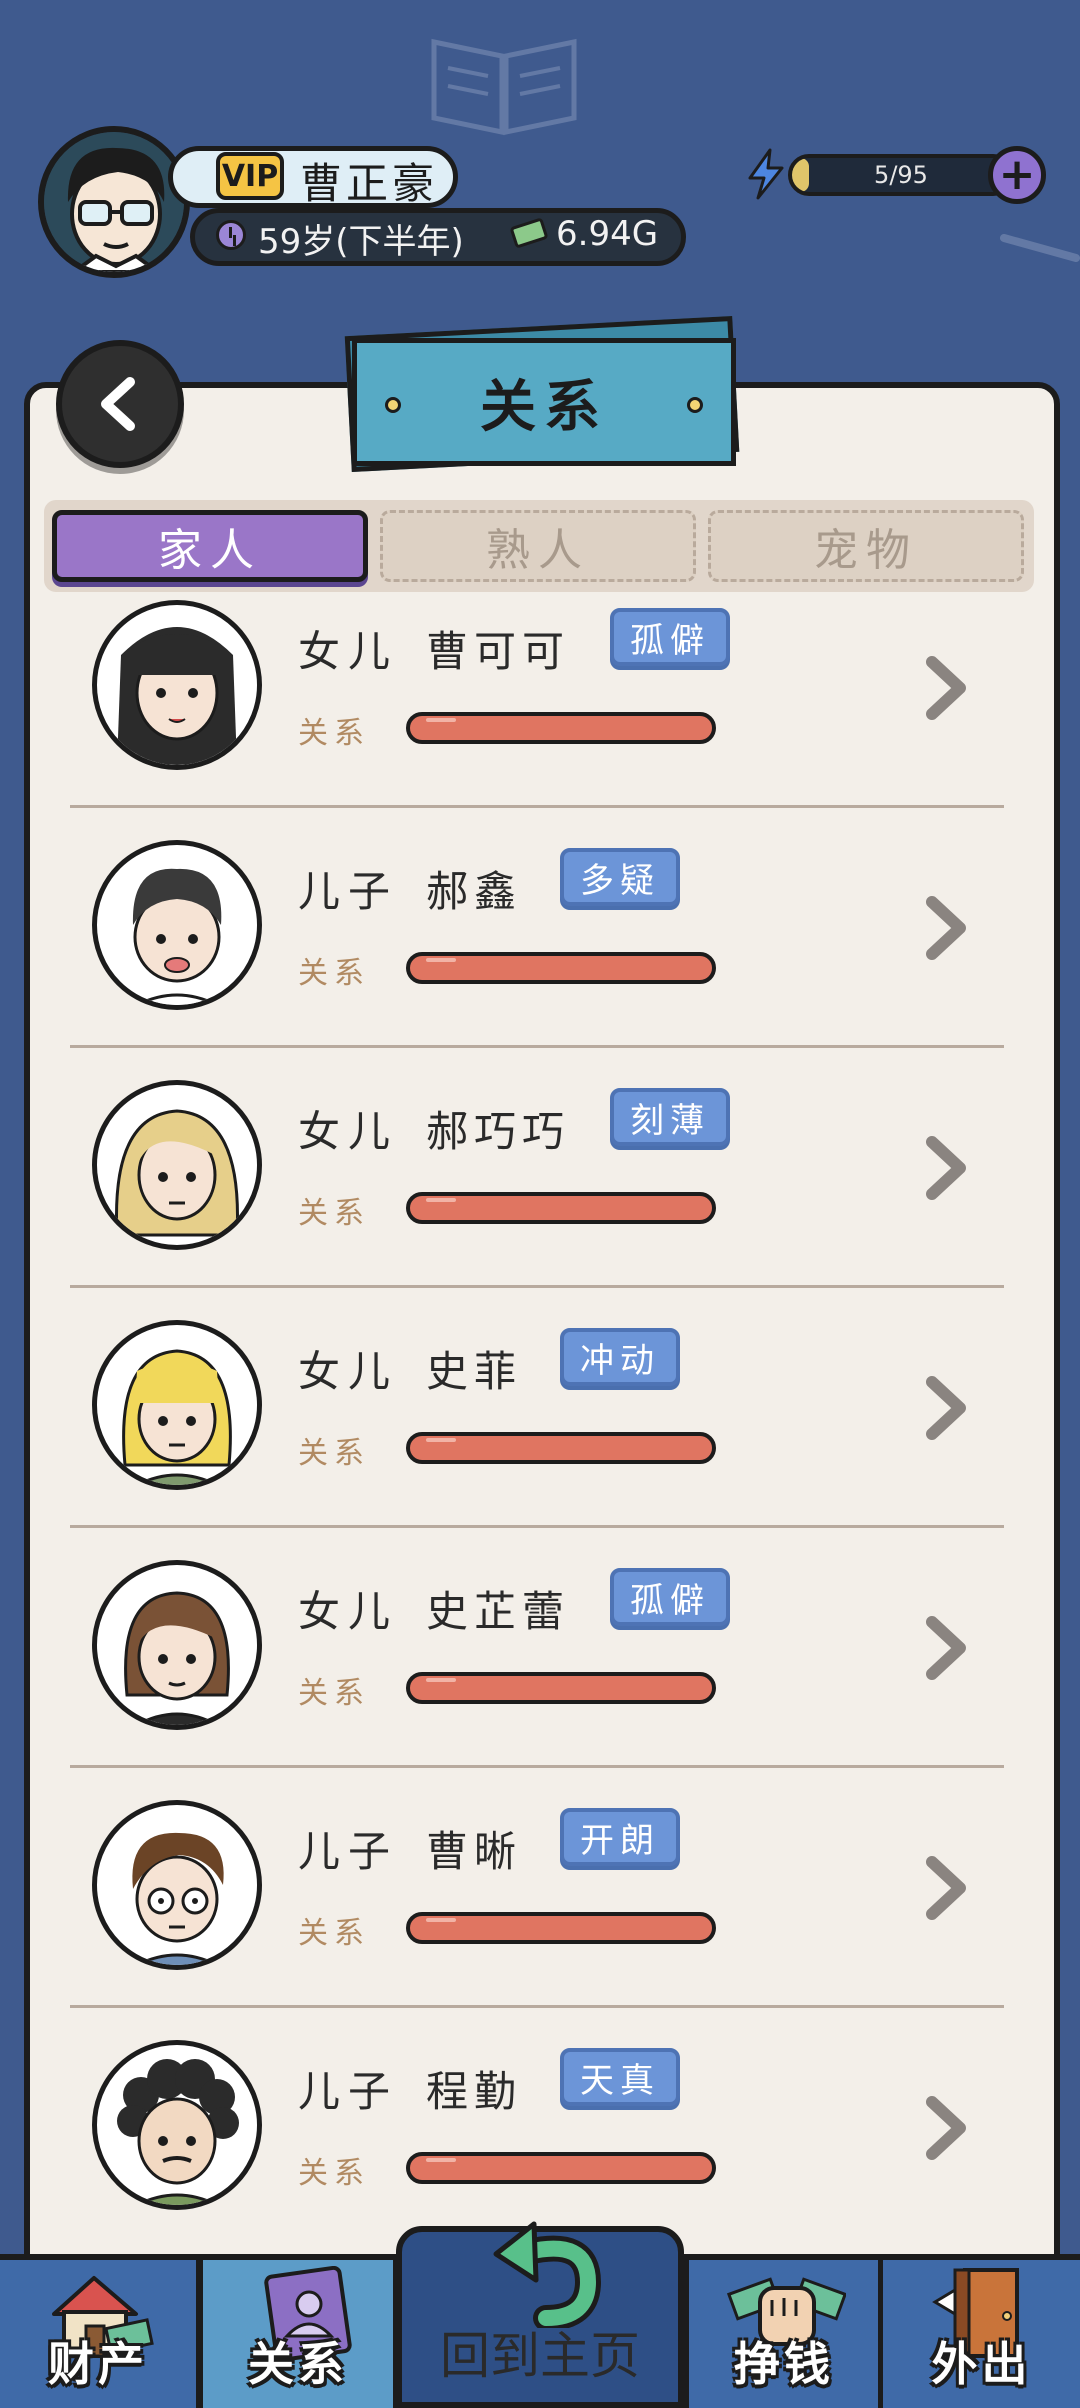 This screenshot has height=2408, width=1080. I want to click on nav-assets: 财产, so click(98, 2334).